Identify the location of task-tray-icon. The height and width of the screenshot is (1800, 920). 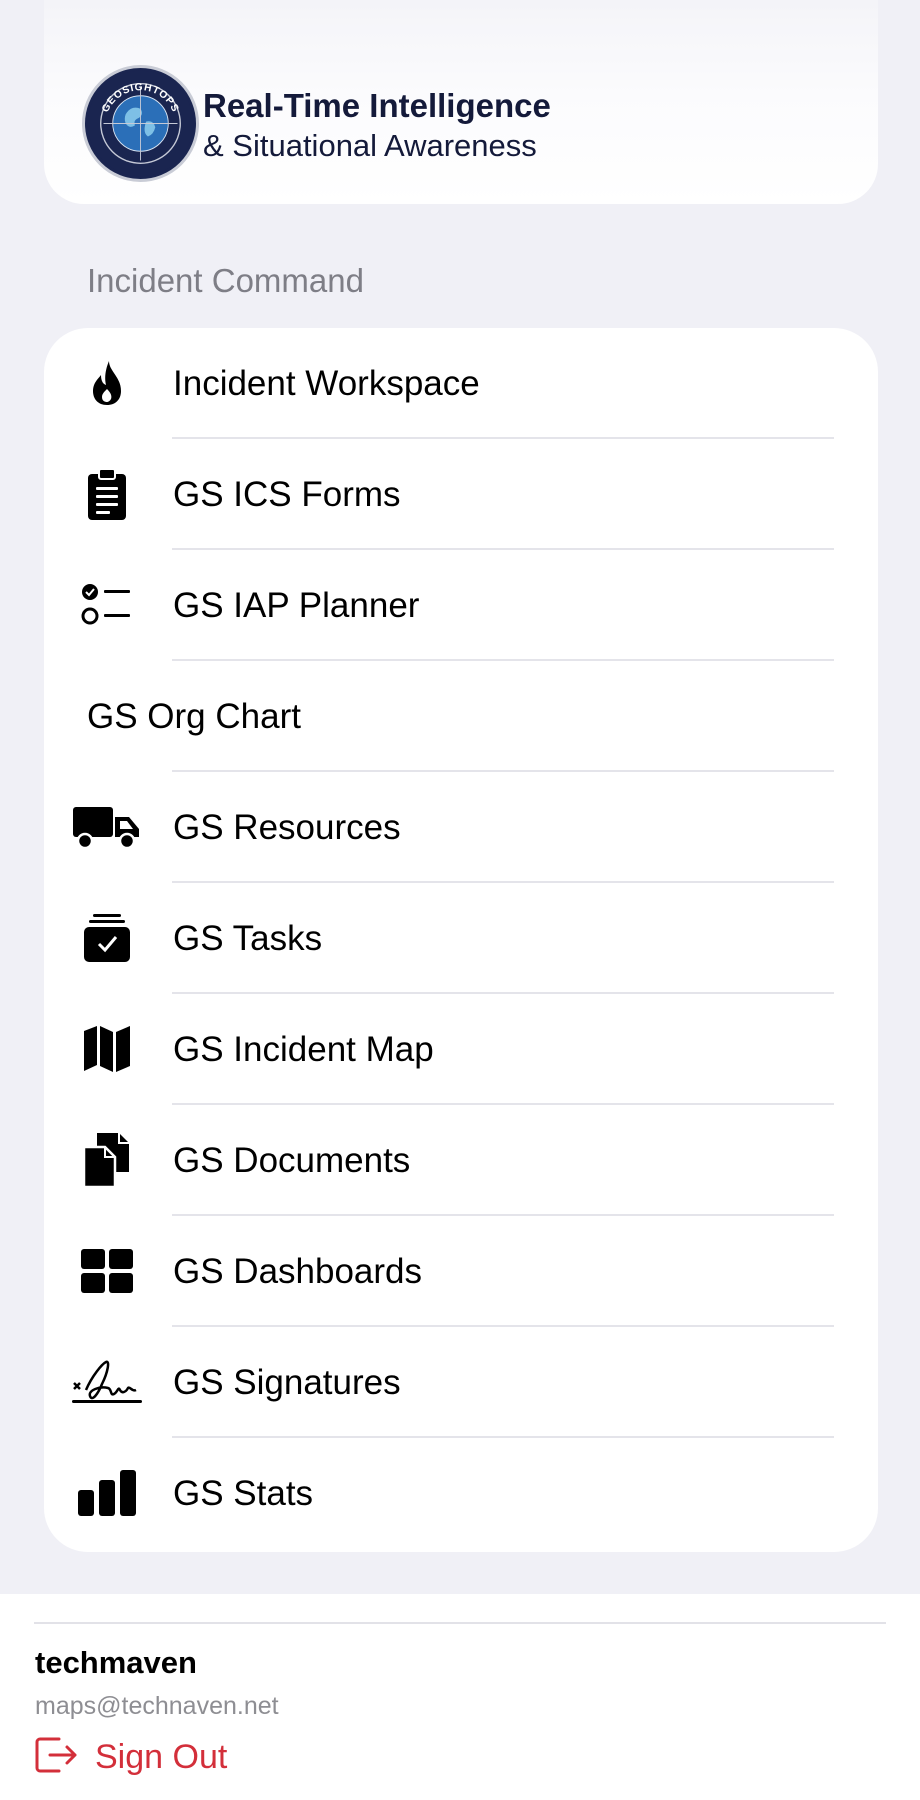
(107, 938).